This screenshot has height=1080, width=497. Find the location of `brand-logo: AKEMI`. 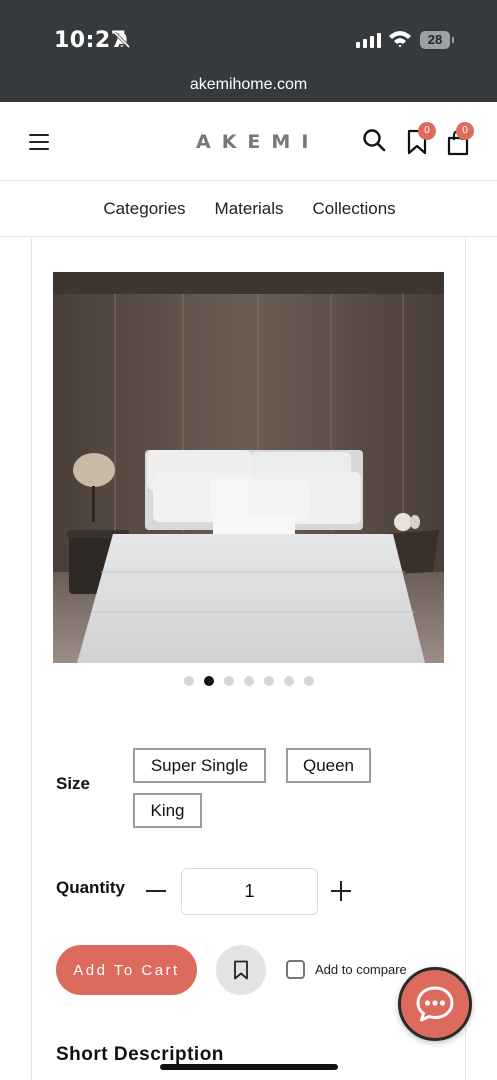

brand-logo: AKEMI is located at coordinates (257, 142).